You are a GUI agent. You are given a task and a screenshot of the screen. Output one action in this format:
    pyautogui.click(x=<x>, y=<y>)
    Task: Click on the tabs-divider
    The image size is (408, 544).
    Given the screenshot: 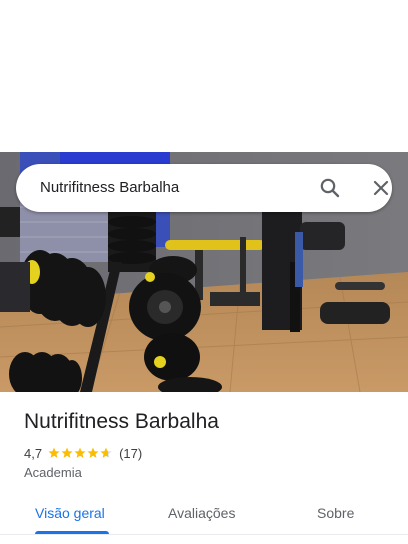 What is the action you would take?
    pyautogui.click(x=204, y=534)
    